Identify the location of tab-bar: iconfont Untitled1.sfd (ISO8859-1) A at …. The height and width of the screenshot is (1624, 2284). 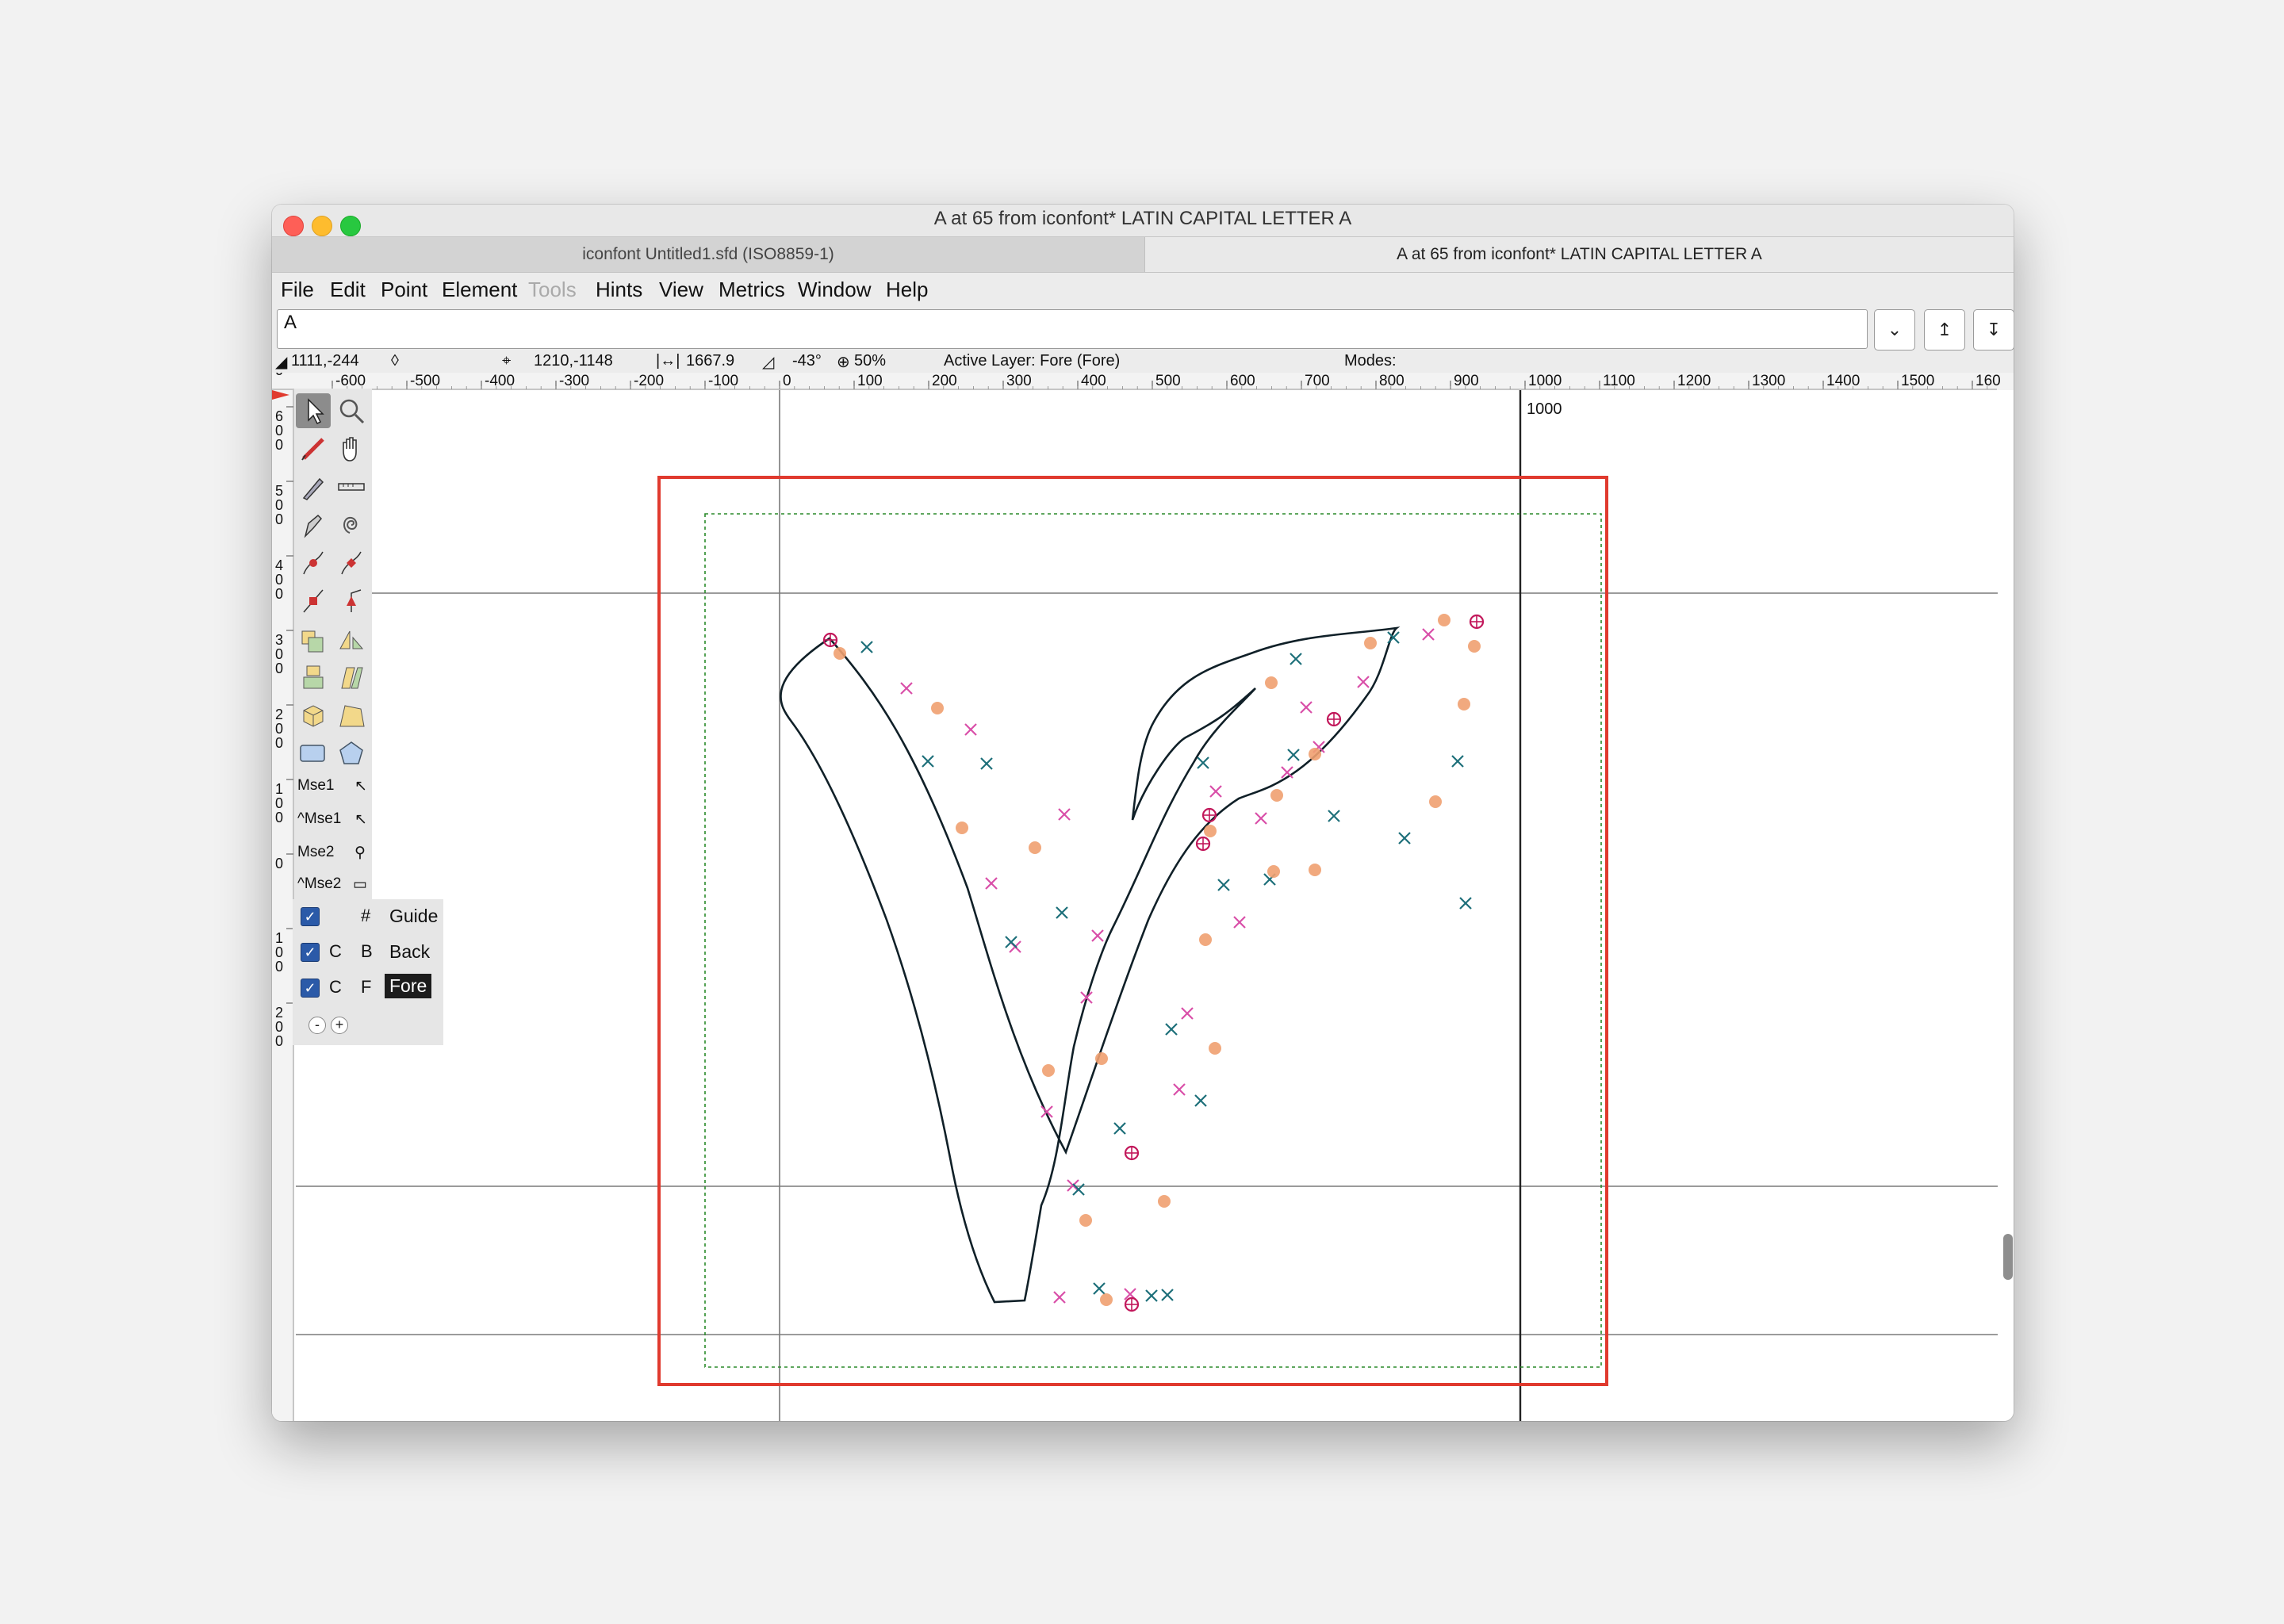
(1143, 255).